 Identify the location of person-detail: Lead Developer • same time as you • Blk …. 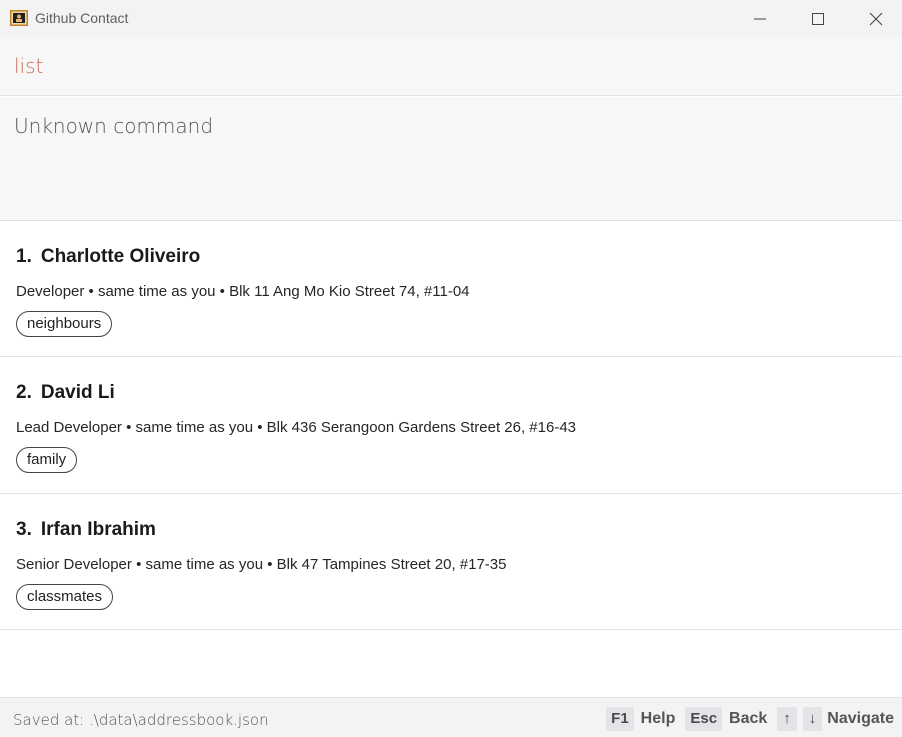
(296, 427).